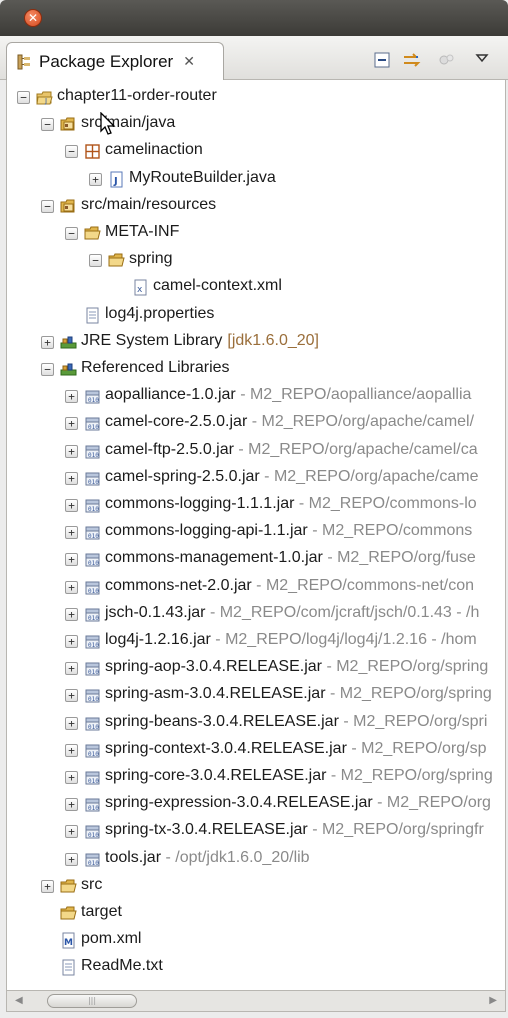  What do you see at coordinates (33, 18) in the screenshot?
I see `window-close-button: ✕` at bounding box center [33, 18].